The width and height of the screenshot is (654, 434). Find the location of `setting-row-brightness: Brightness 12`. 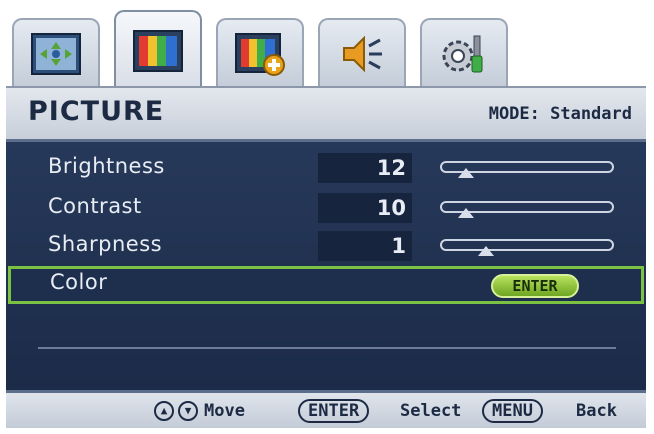

setting-row-brightness: Brightness 12 is located at coordinates (326, 169).